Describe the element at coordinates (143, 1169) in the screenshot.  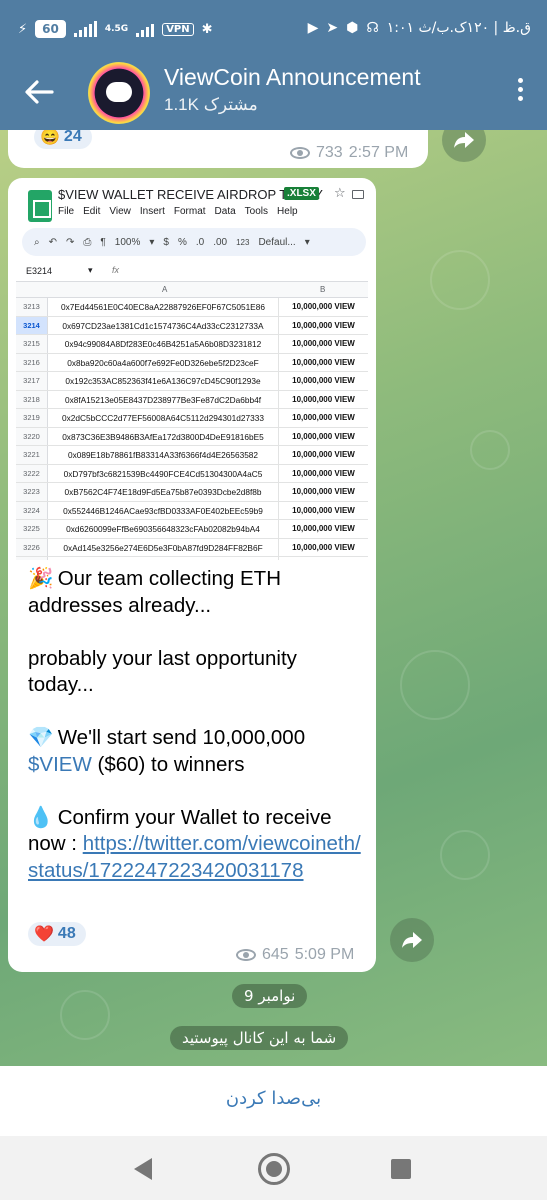
I see `nav-back-icon` at that location.